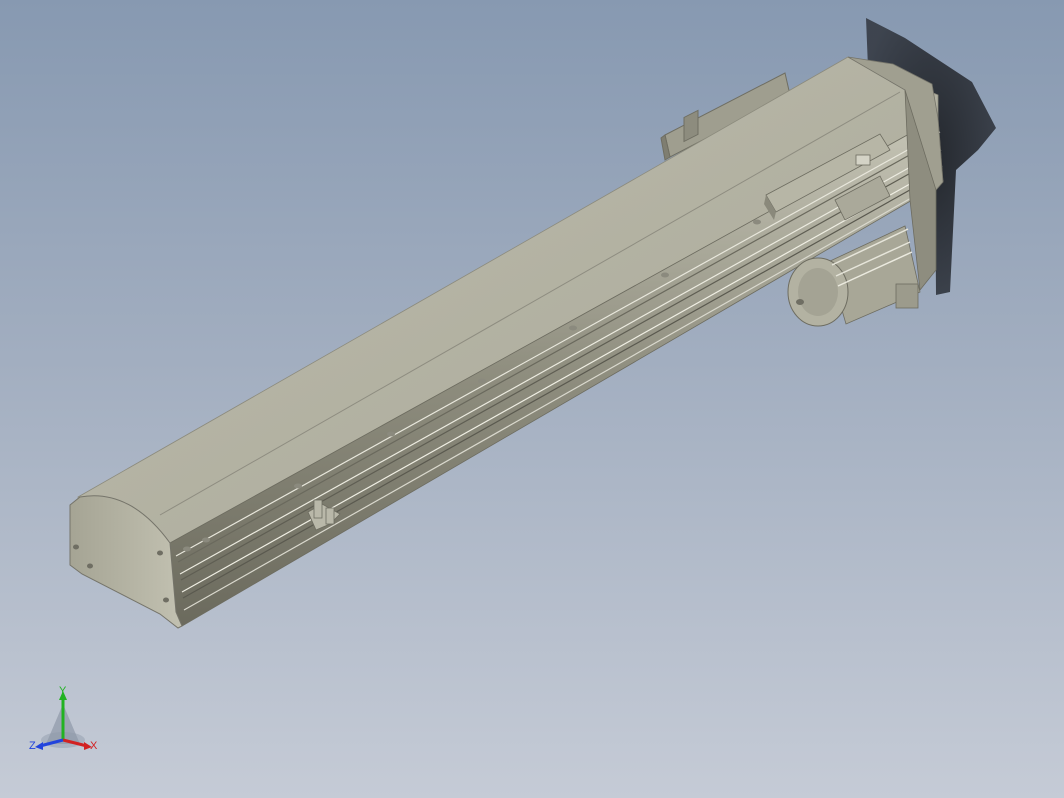 This screenshot has width=1064, height=798. I want to click on triad-z-label: Z, so click(32, 746).